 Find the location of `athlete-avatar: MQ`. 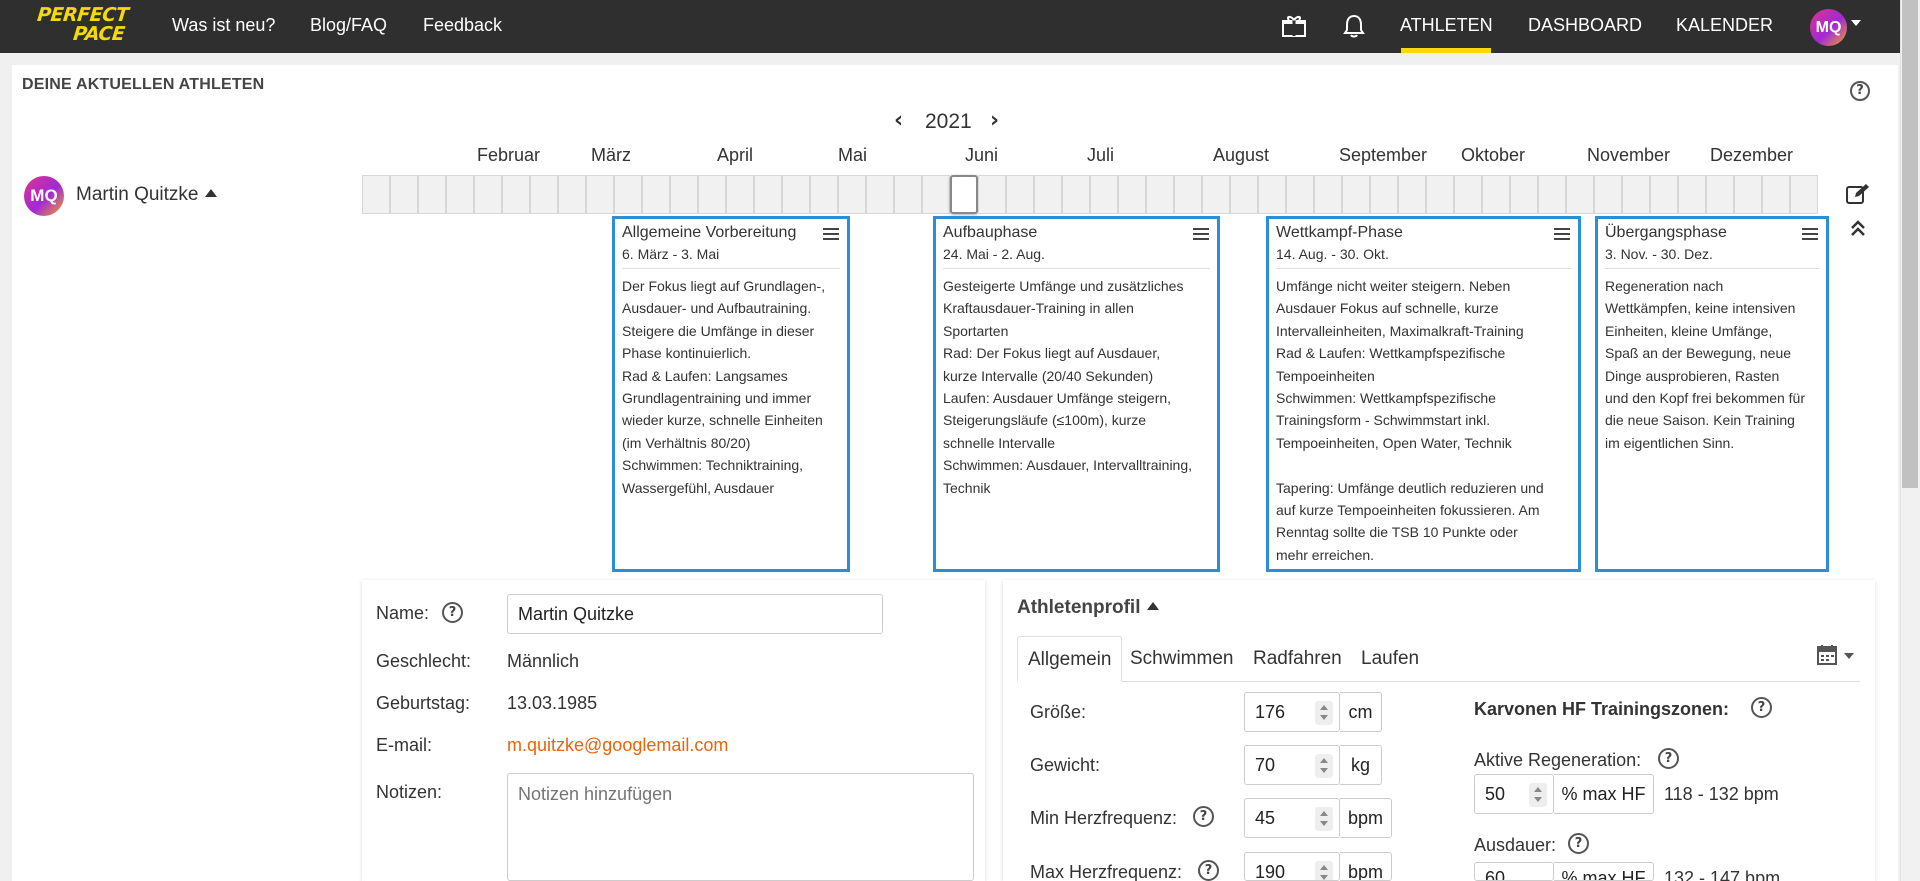

athlete-avatar: MQ is located at coordinates (44, 196).